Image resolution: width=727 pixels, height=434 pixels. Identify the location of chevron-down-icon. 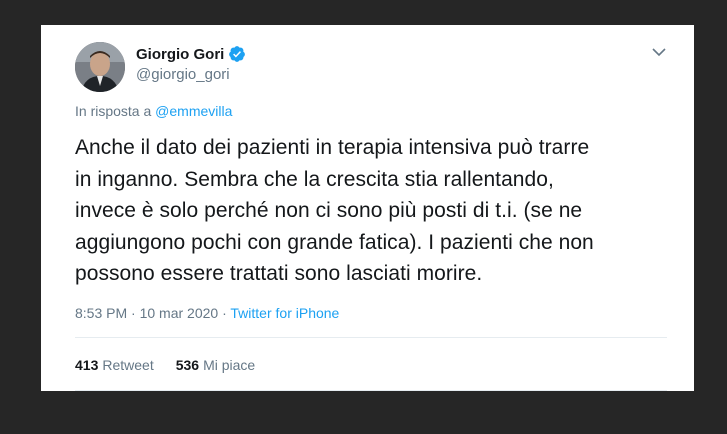
(659, 52).